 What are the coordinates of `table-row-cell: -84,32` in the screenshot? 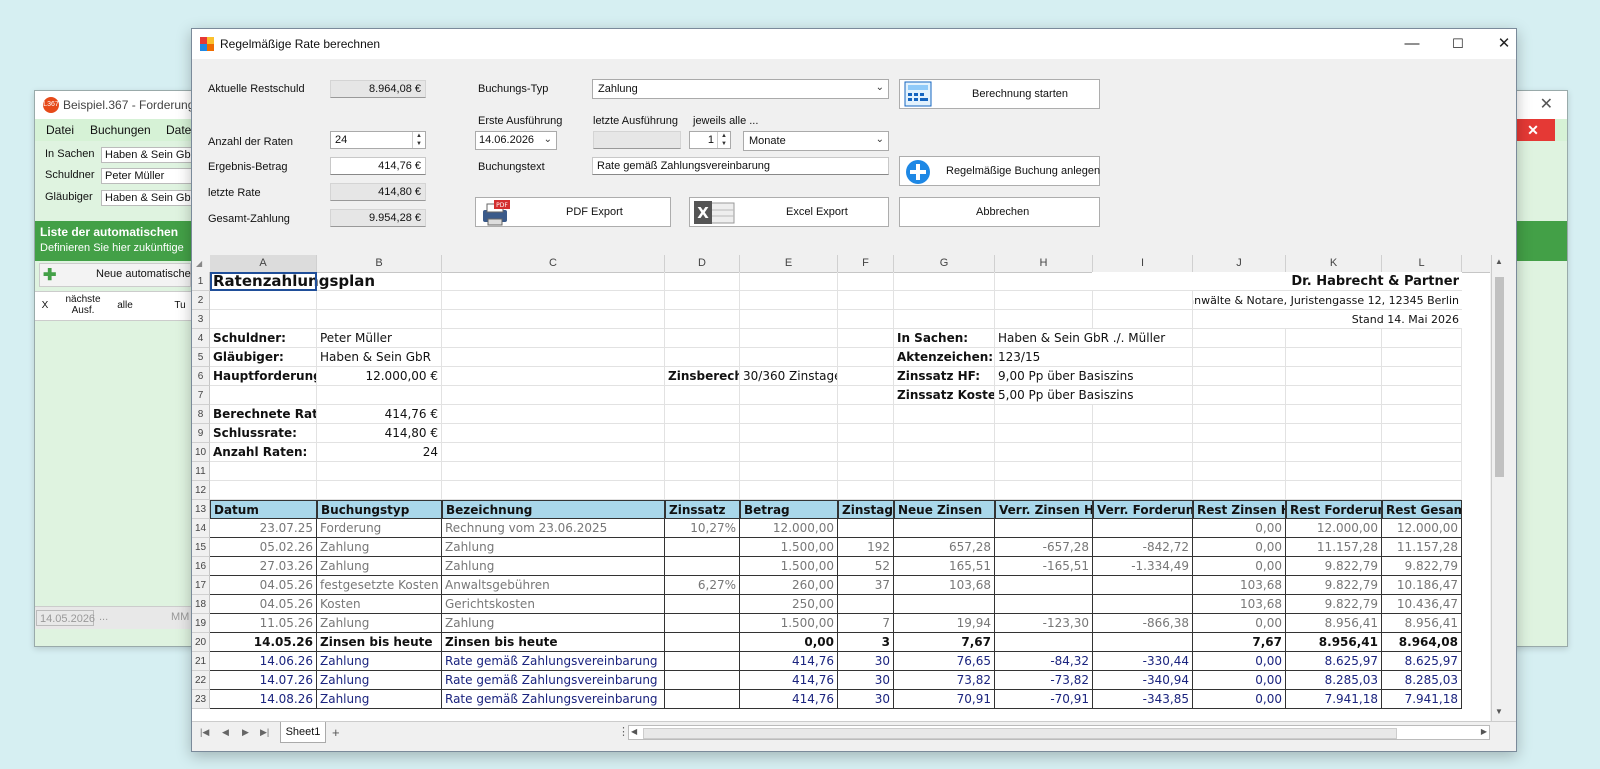 It's located at (1044, 661).